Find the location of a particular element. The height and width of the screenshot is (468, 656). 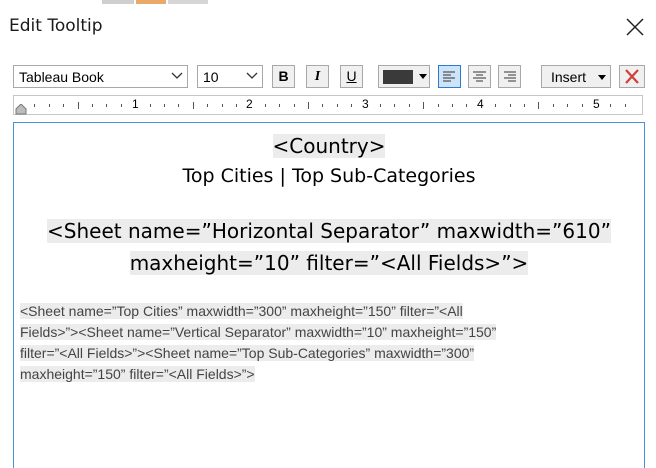

font-size-select: 10 is located at coordinates (230, 76).